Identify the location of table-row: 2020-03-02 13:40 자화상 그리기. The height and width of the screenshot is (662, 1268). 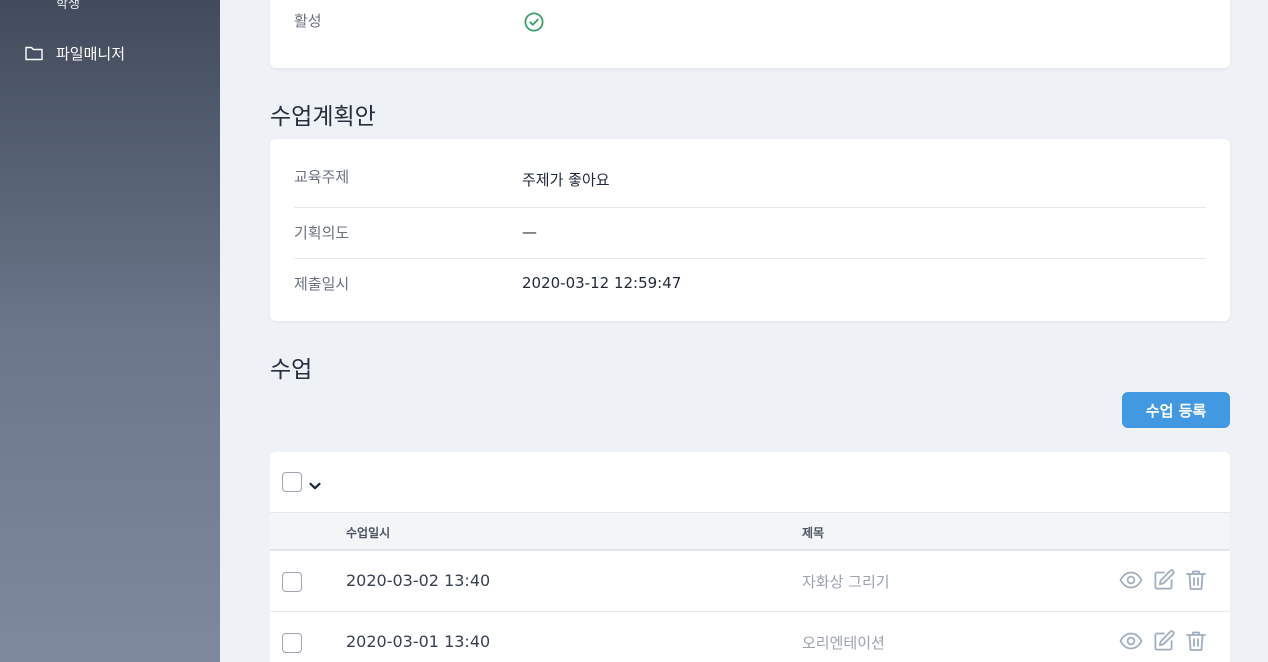
(750, 581).